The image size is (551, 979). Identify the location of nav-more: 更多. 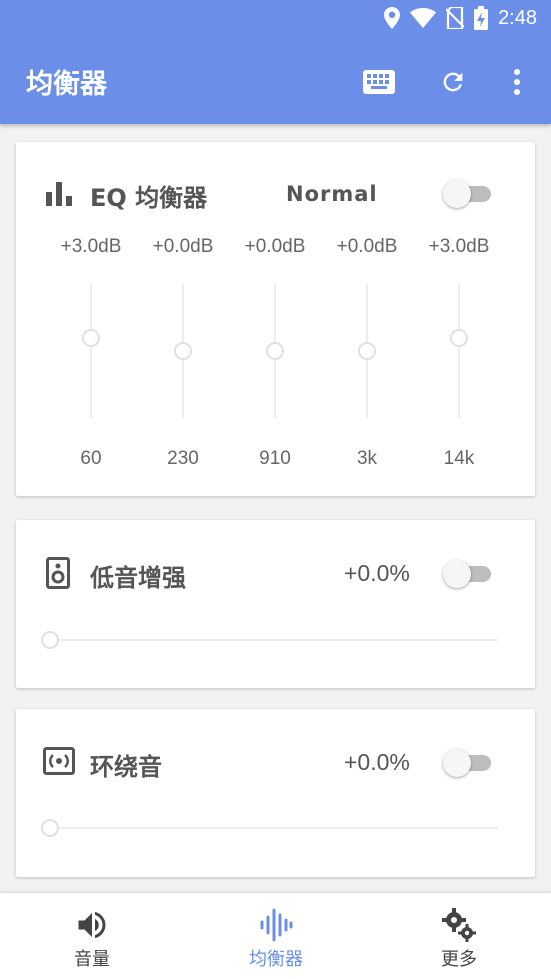
(459, 936).